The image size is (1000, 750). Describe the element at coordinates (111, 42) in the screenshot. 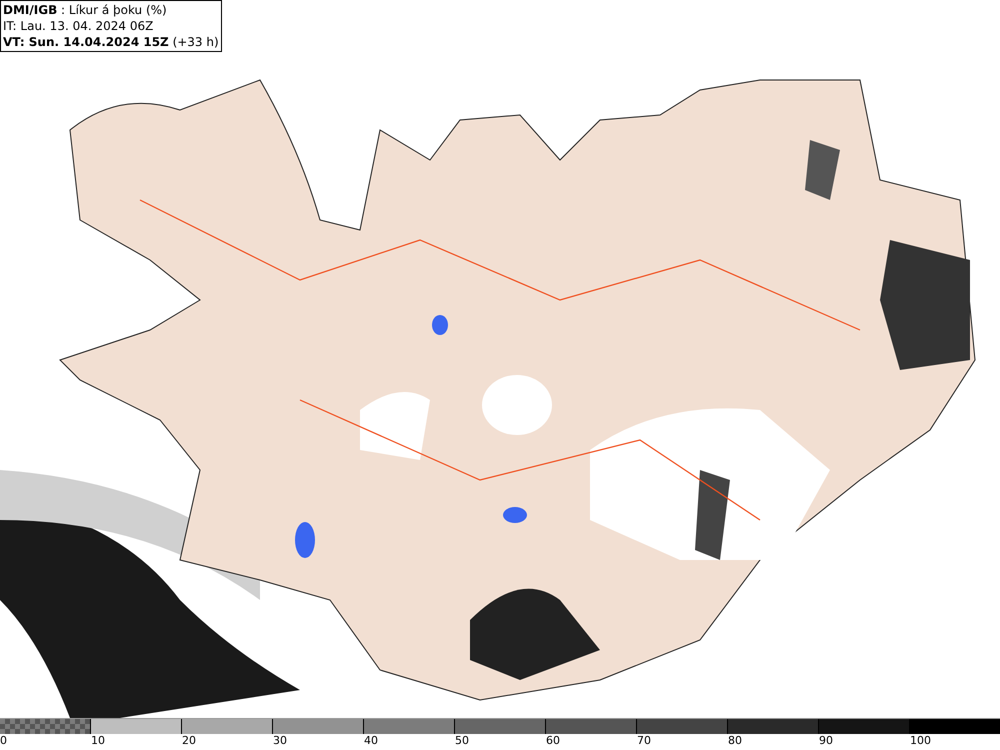

I see `valid-time: VT: Sun. 14.04.2024 15Z (+33 h)` at that location.